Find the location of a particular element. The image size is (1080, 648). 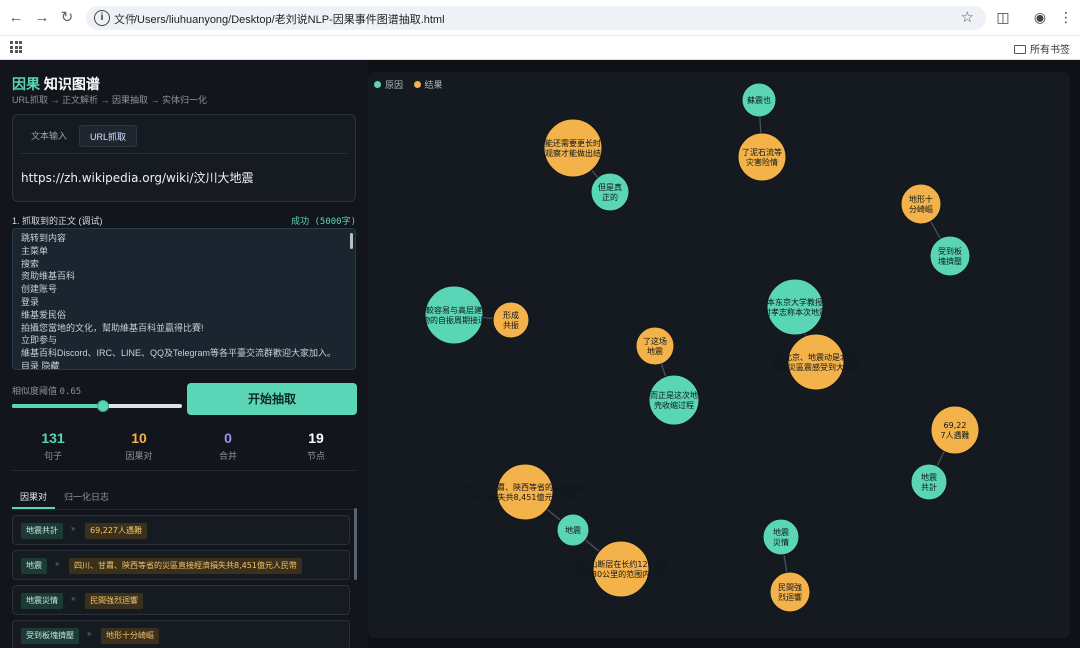

graph-node-label: 民間強 is located at coordinates (790, 587).